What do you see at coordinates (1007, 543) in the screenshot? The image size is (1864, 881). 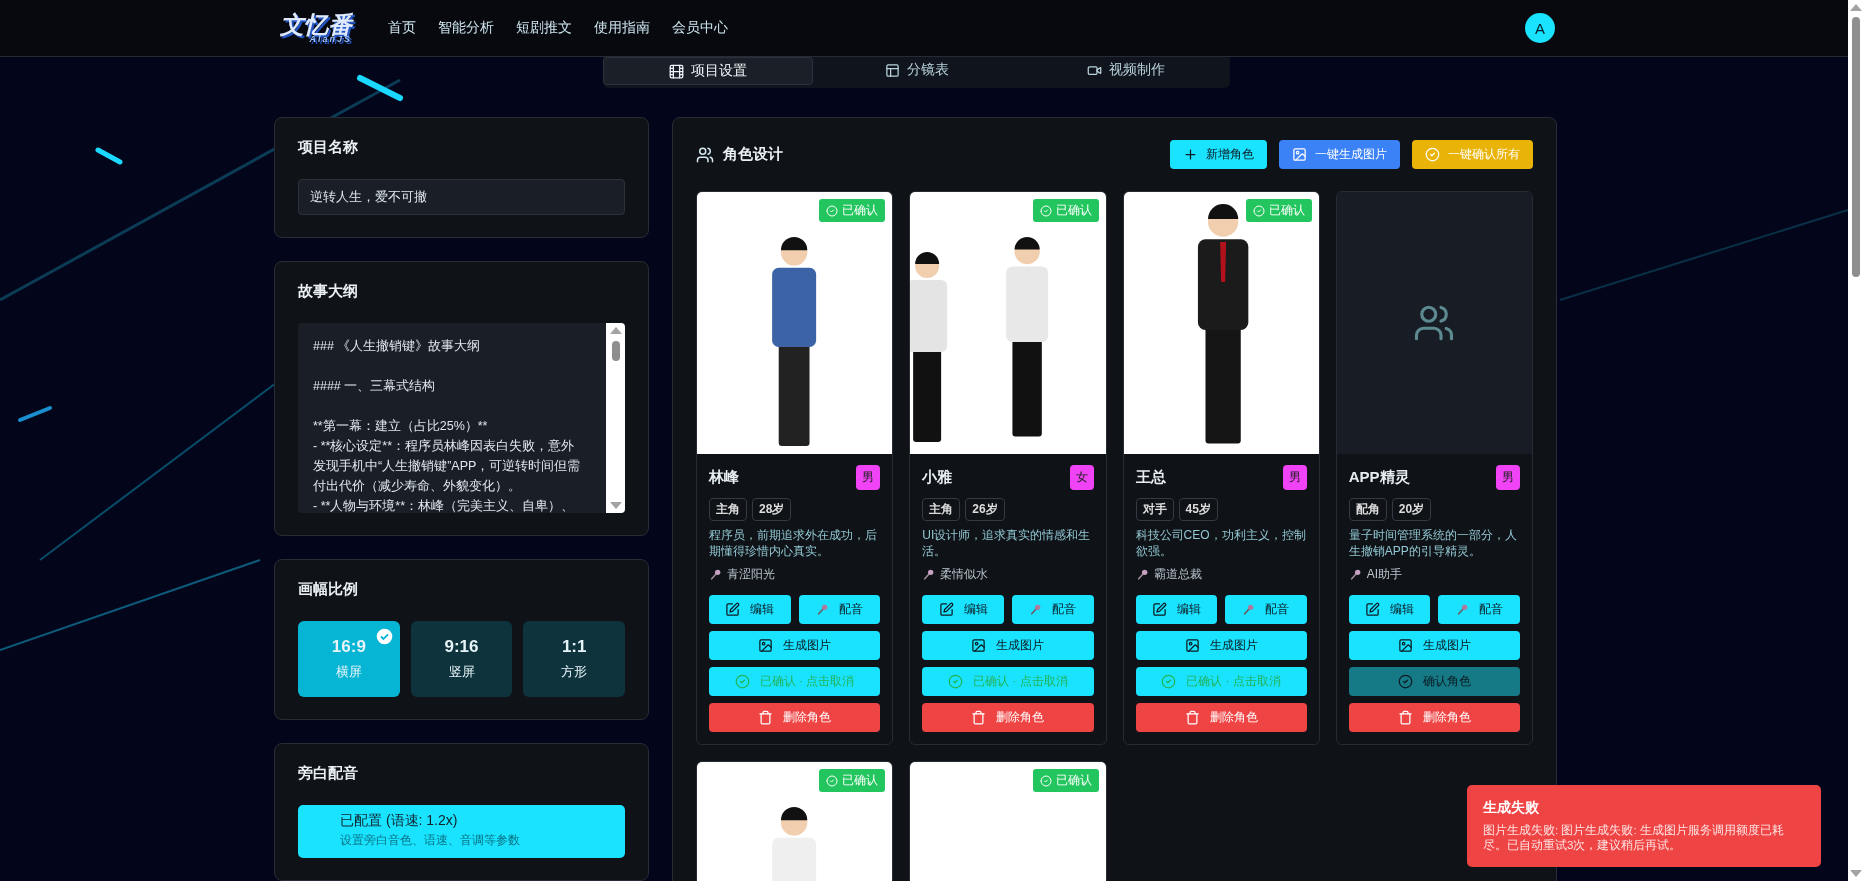 I see `character-description: UI设计师，追求真实的情感和生活。` at bounding box center [1007, 543].